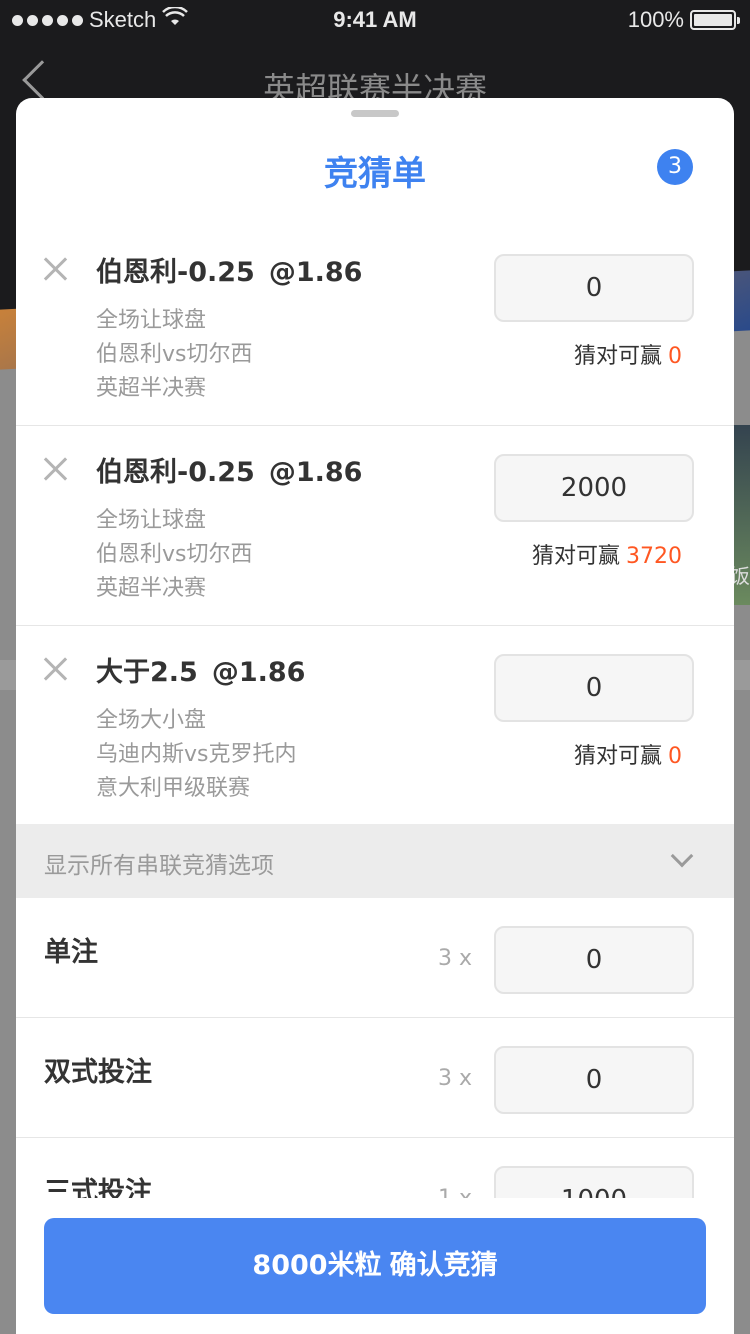 This screenshot has height=1334, width=750. I want to click on status-bar: Sketch 9:41 AM 100%, so click(375, 20).